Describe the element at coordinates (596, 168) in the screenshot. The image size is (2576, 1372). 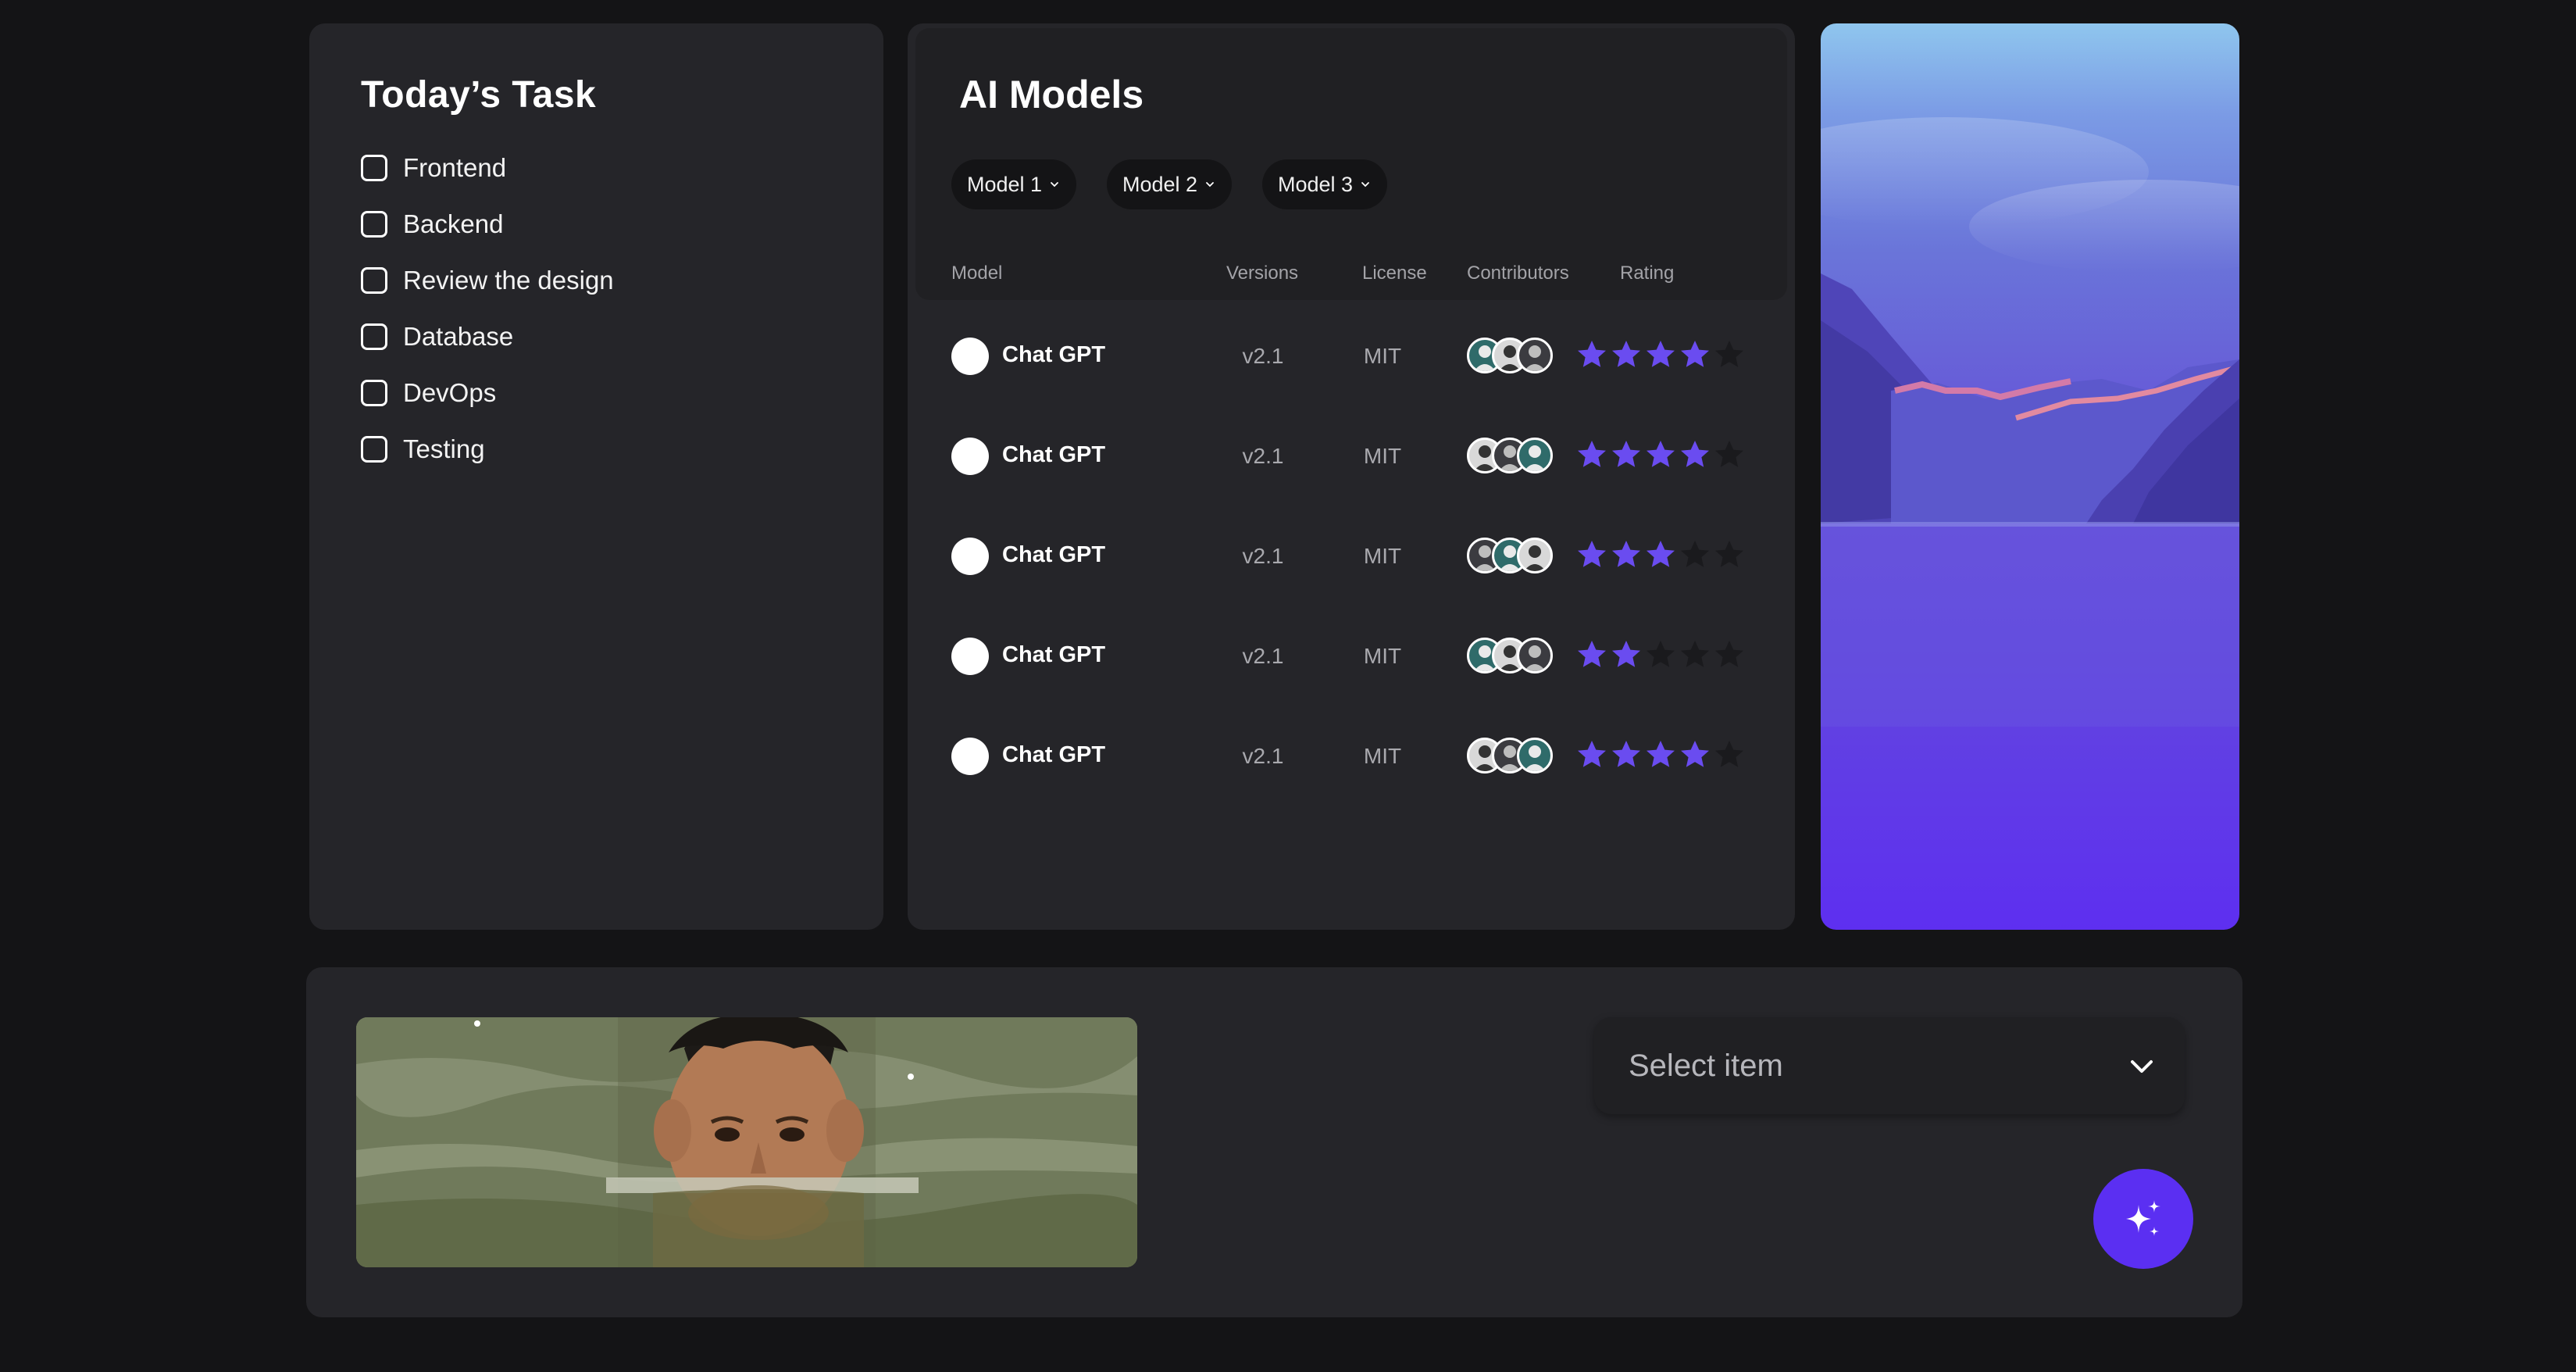
I see `task-item: Frontend` at that location.